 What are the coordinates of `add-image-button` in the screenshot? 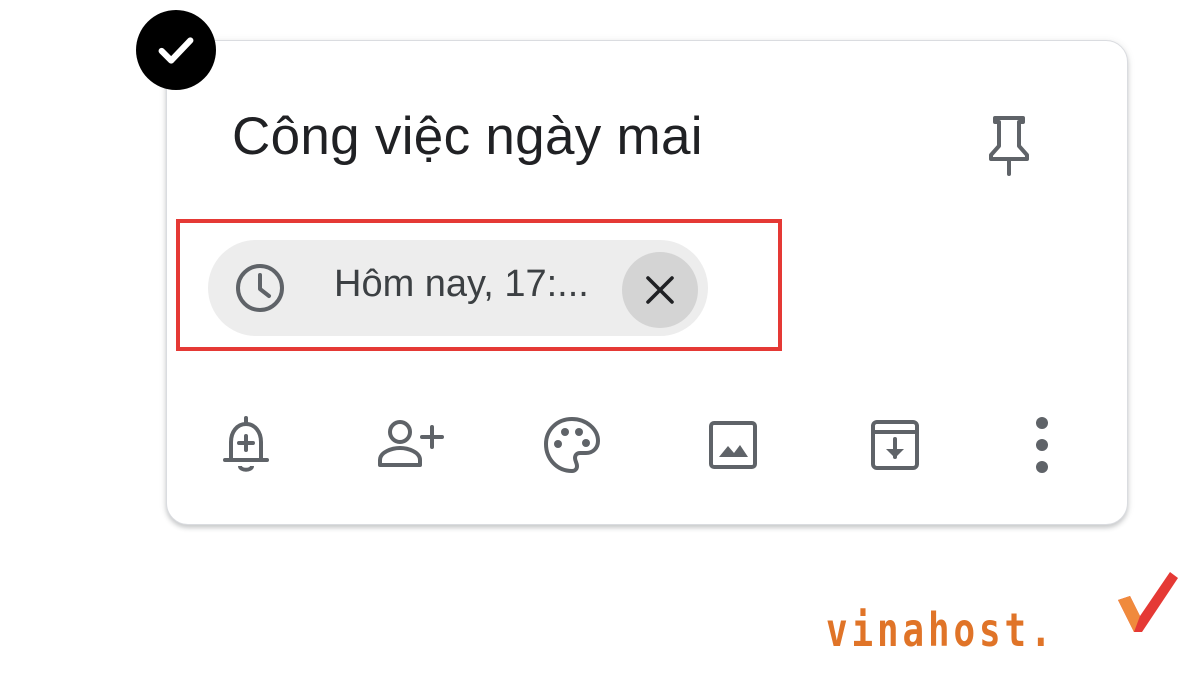 It's located at (733, 445).